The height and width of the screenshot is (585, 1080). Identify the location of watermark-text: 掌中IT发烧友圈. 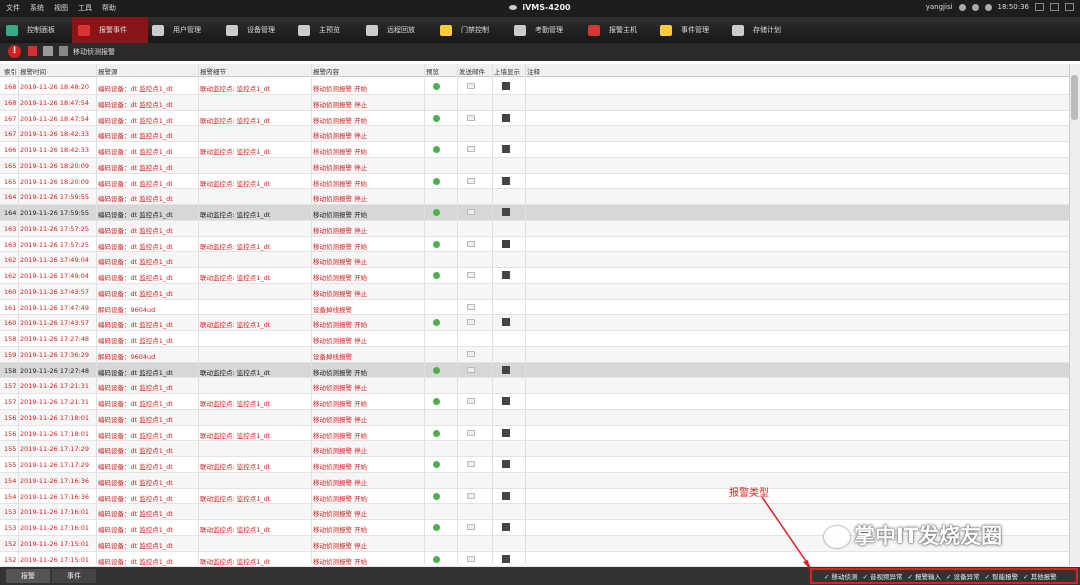
(928, 536).